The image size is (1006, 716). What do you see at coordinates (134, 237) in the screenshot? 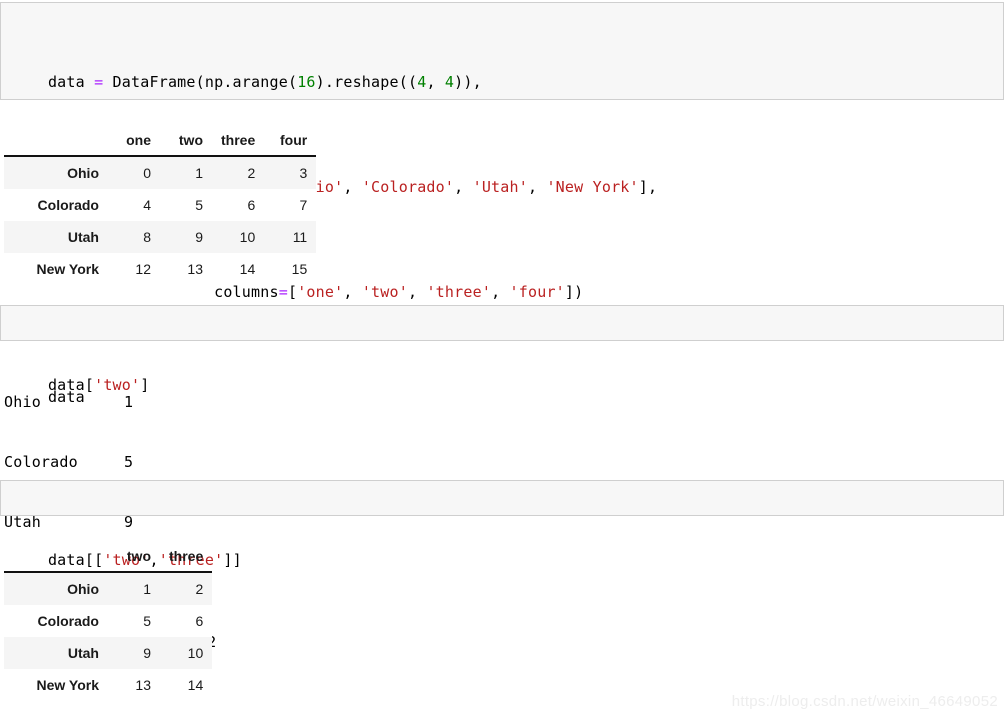
I see `table-cell: 8` at bounding box center [134, 237].